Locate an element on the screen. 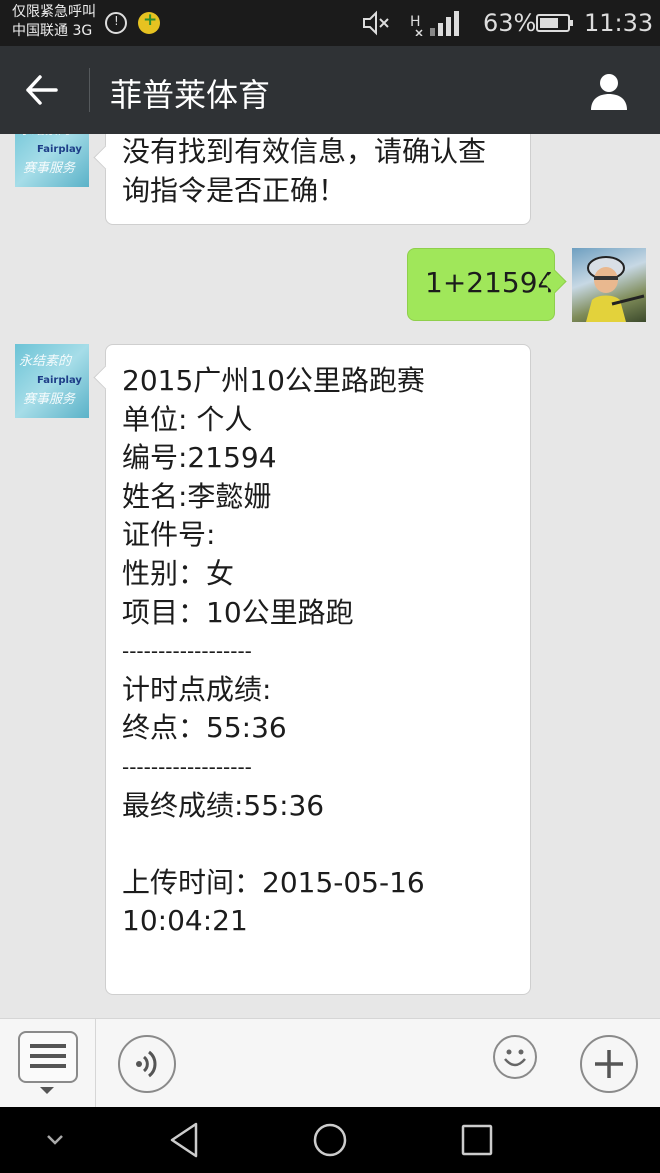 The height and width of the screenshot is (1173, 660). message-line: 姓名:李懿姗 is located at coordinates (197, 496).